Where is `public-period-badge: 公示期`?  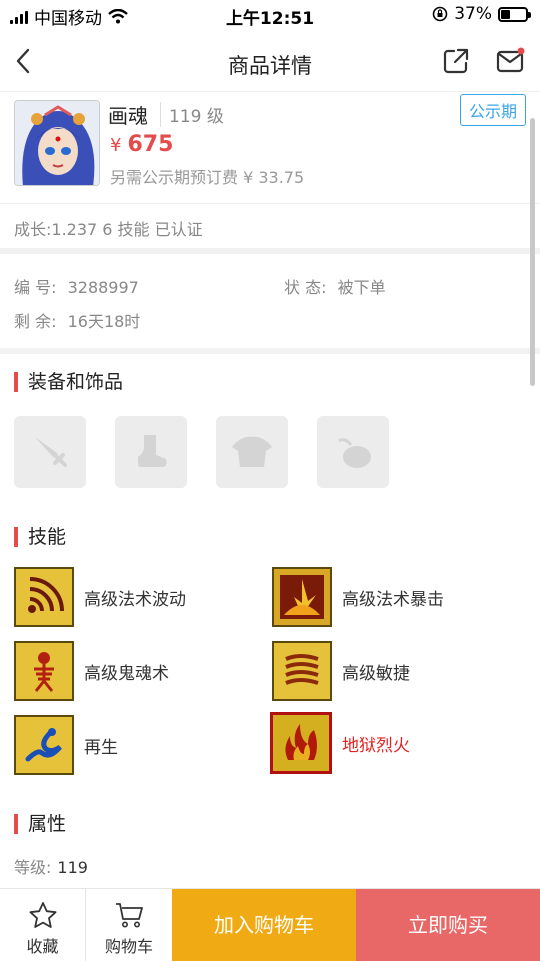 public-period-badge: 公示期 is located at coordinates (492, 110).